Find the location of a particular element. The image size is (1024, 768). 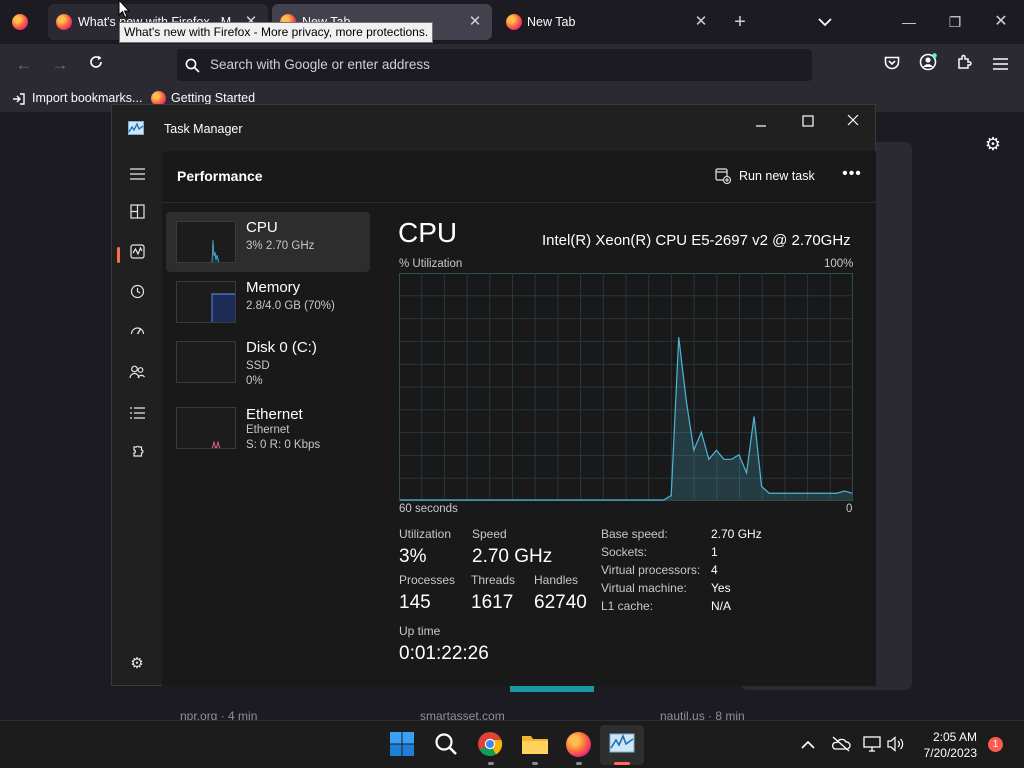

pocket-icon is located at coordinates (892, 65).